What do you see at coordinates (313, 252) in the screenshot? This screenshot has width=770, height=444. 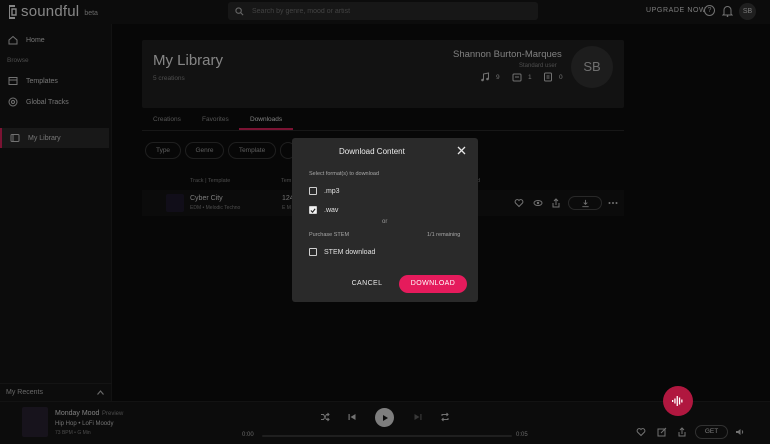 I see `stem-checkbox` at bounding box center [313, 252].